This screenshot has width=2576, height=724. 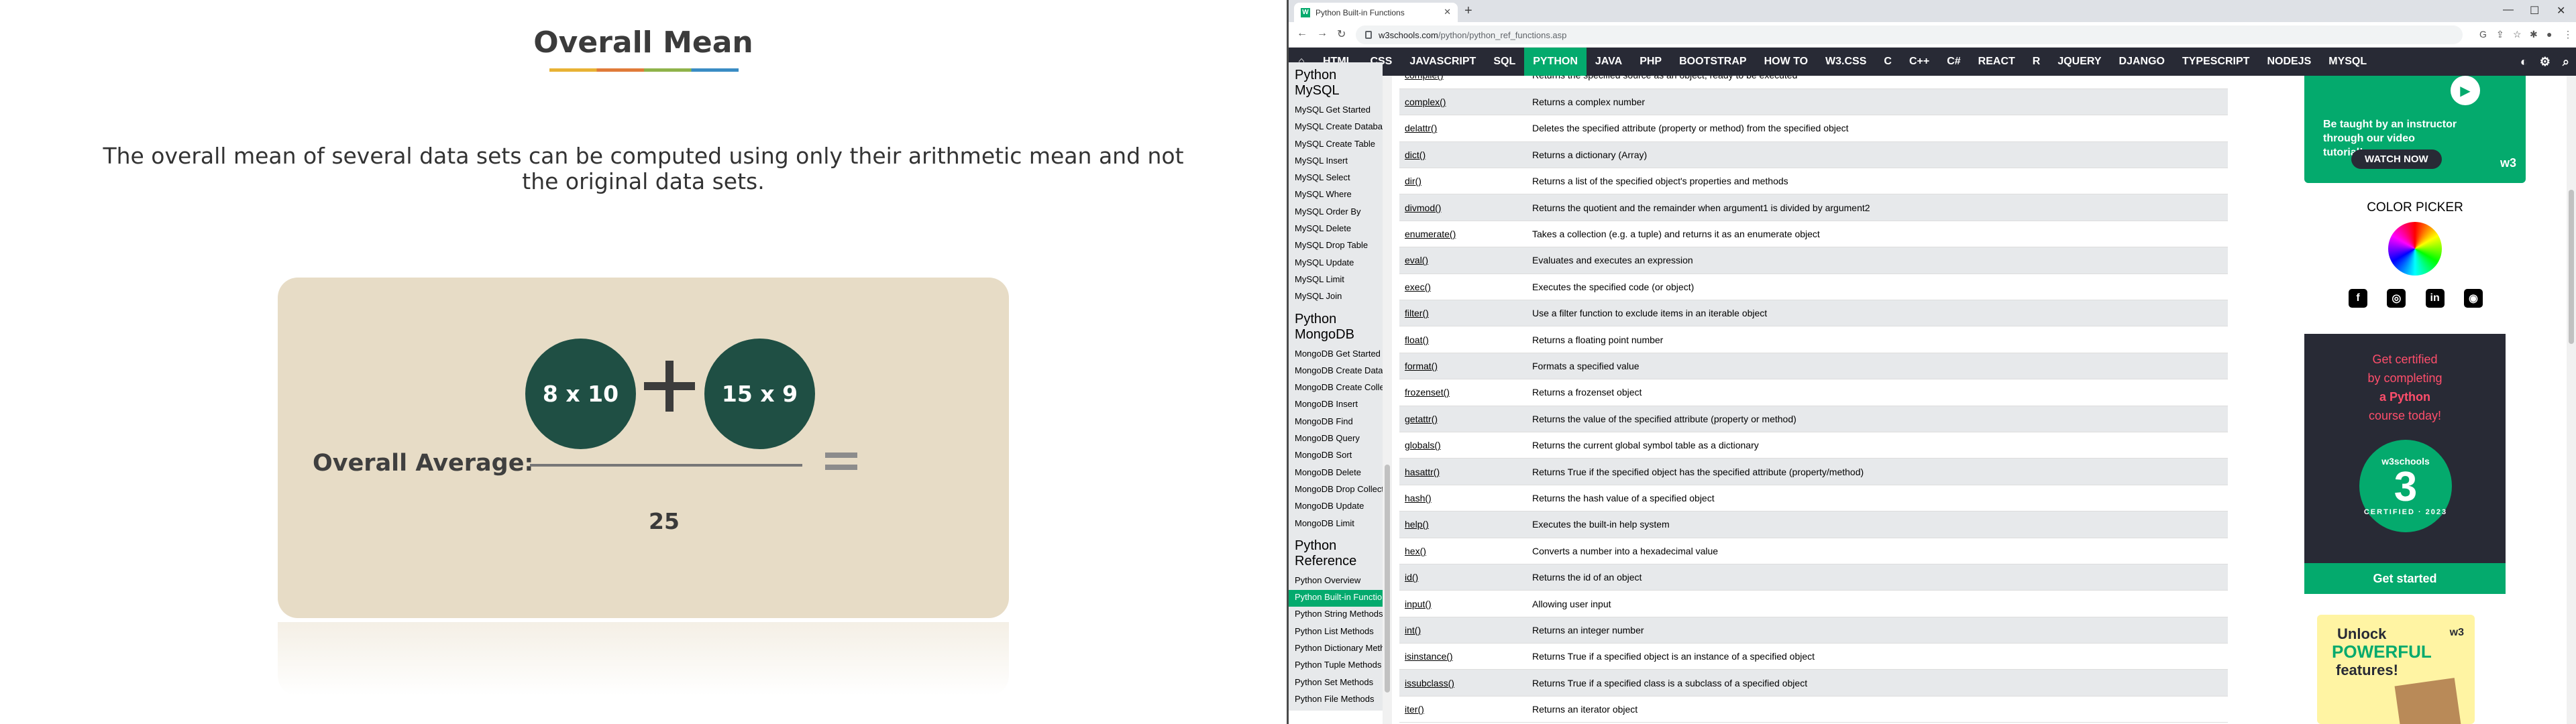 What do you see at coordinates (1953, 62) in the screenshot?
I see `nav-item-c-: C#` at bounding box center [1953, 62].